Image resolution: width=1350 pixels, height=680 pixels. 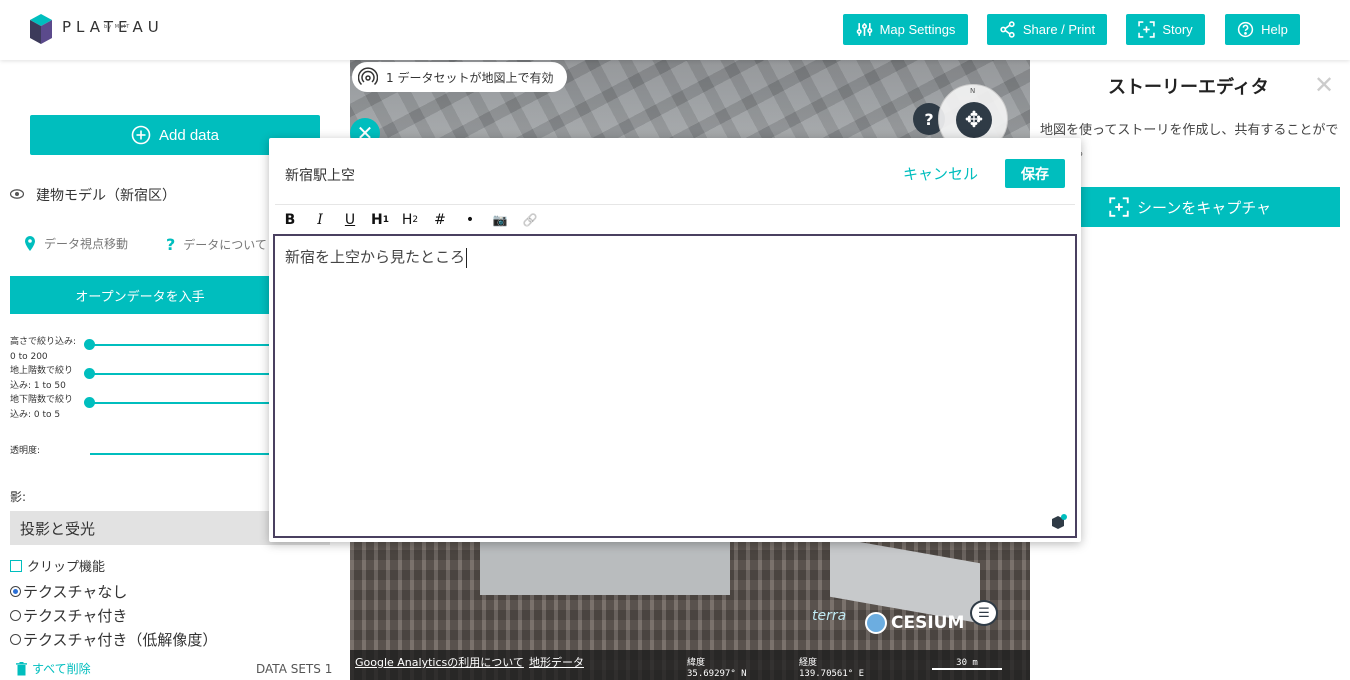 What do you see at coordinates (21, 668) in the screenshot?
I see `trash-icon` at bounding box center [21, 668].